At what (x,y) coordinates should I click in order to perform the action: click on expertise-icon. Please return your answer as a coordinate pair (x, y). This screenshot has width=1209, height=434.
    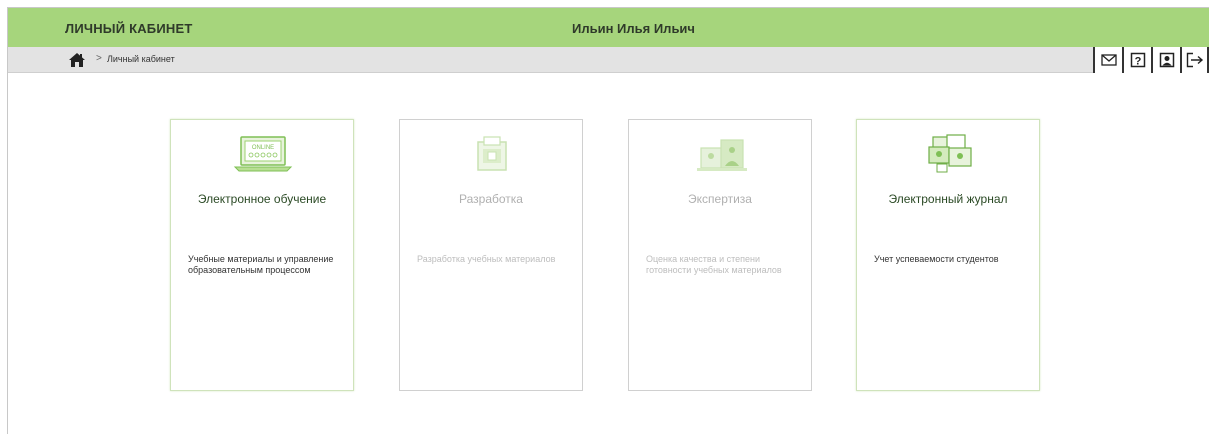
    Looking at the image, I should click on (722, 155).